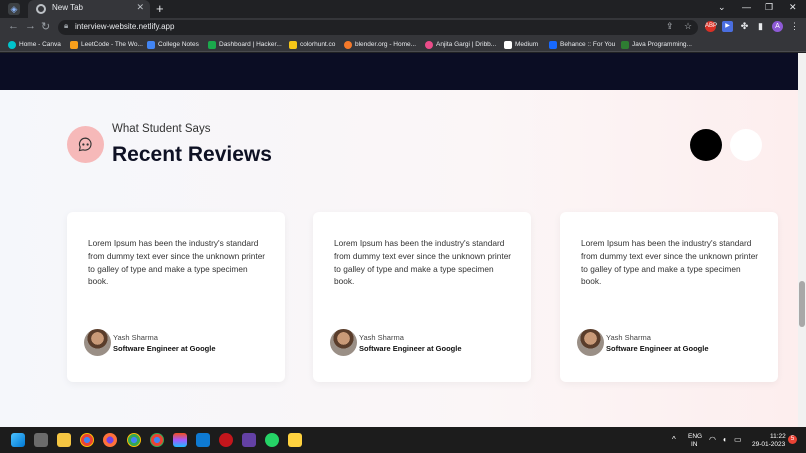 This screenshot has width=806, height=453. I want to click on clock-date: 29-01-2023, so click(768, 444).